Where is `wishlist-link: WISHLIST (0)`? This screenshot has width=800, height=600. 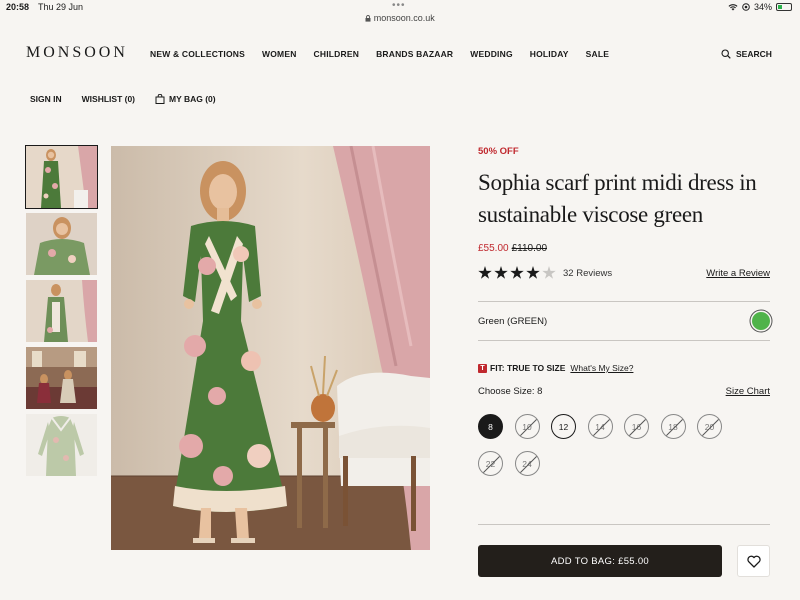 wishlist-link: WISHLIST (0) is located at coordinates (108, 99).